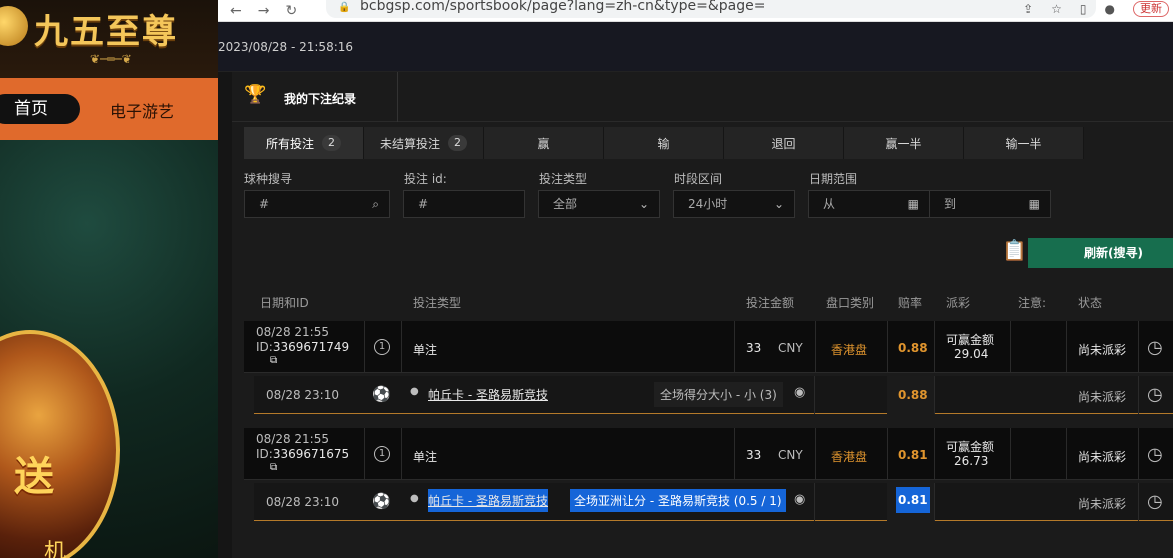 Image resolution: width=1173 pixels, height=558 pixels. I want to click on payout-value: 26.73, so click(971, 461).